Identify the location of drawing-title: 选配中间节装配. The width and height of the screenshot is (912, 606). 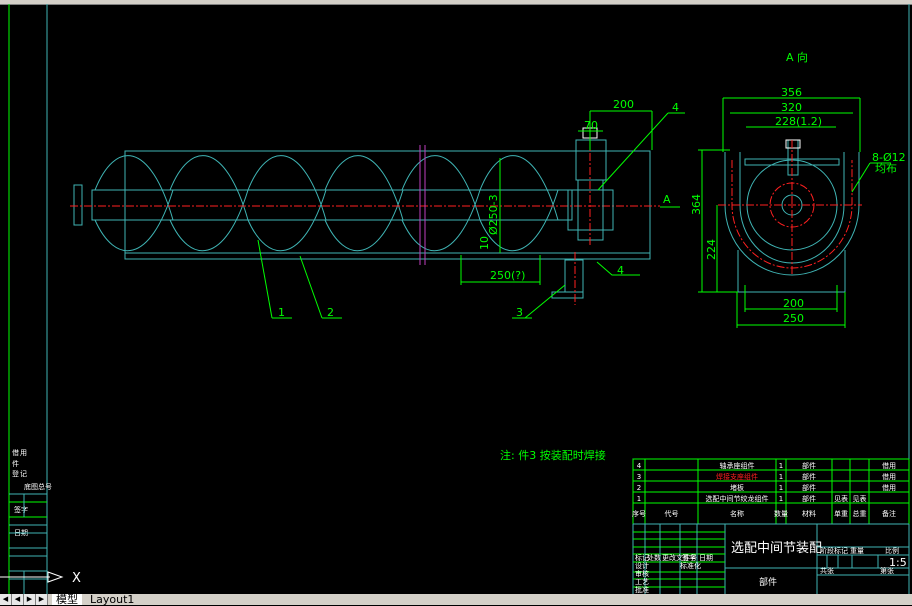
(776, 548).